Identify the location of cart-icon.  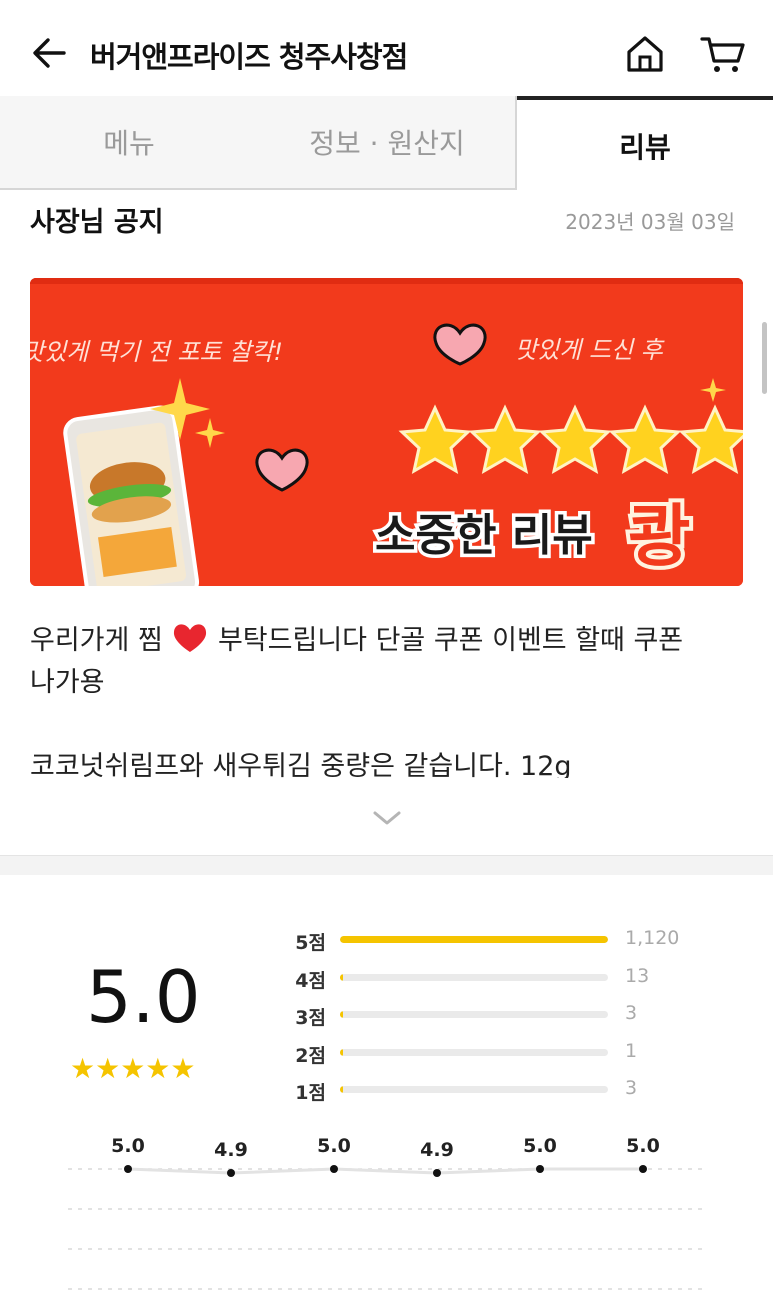
(723, 54).